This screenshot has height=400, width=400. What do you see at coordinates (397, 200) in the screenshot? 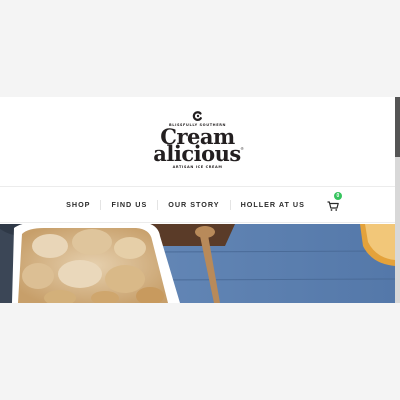
I see `page-scrollbar` at bounding box center [397, 200].